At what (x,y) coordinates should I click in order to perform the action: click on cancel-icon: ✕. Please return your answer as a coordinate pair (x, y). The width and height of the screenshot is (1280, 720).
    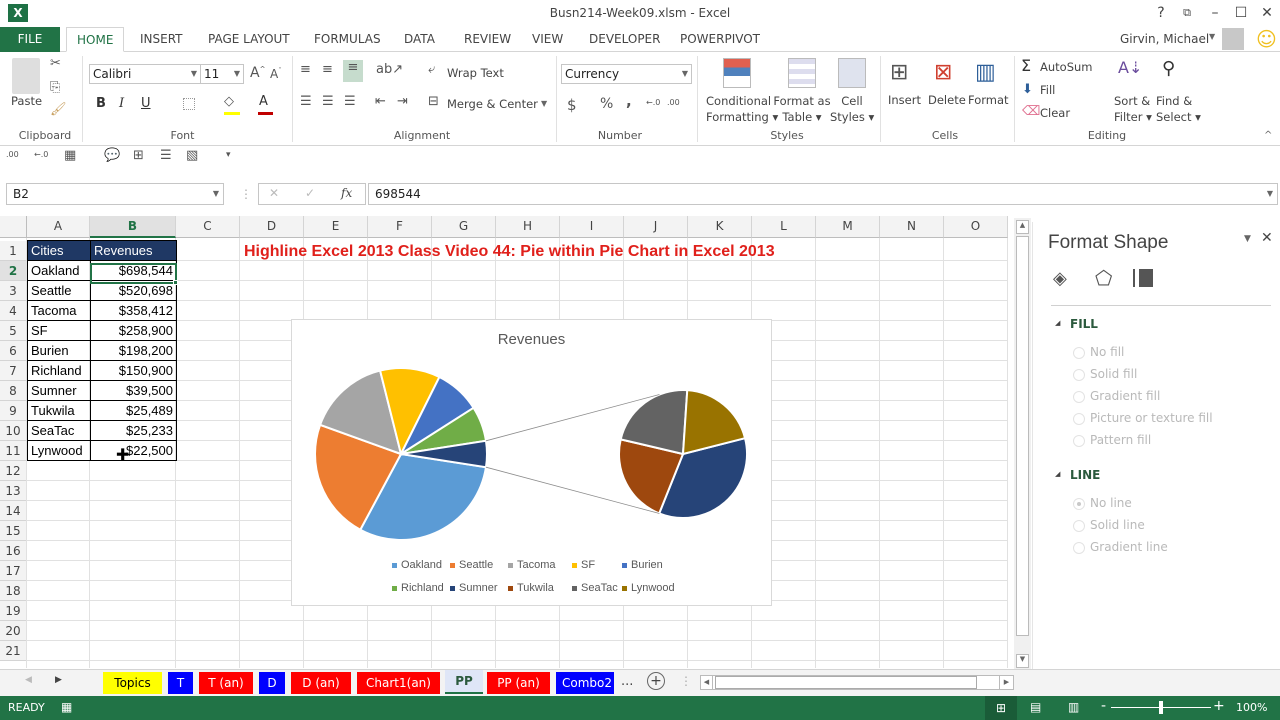
    Looking at the image, I should click on (274, 193).